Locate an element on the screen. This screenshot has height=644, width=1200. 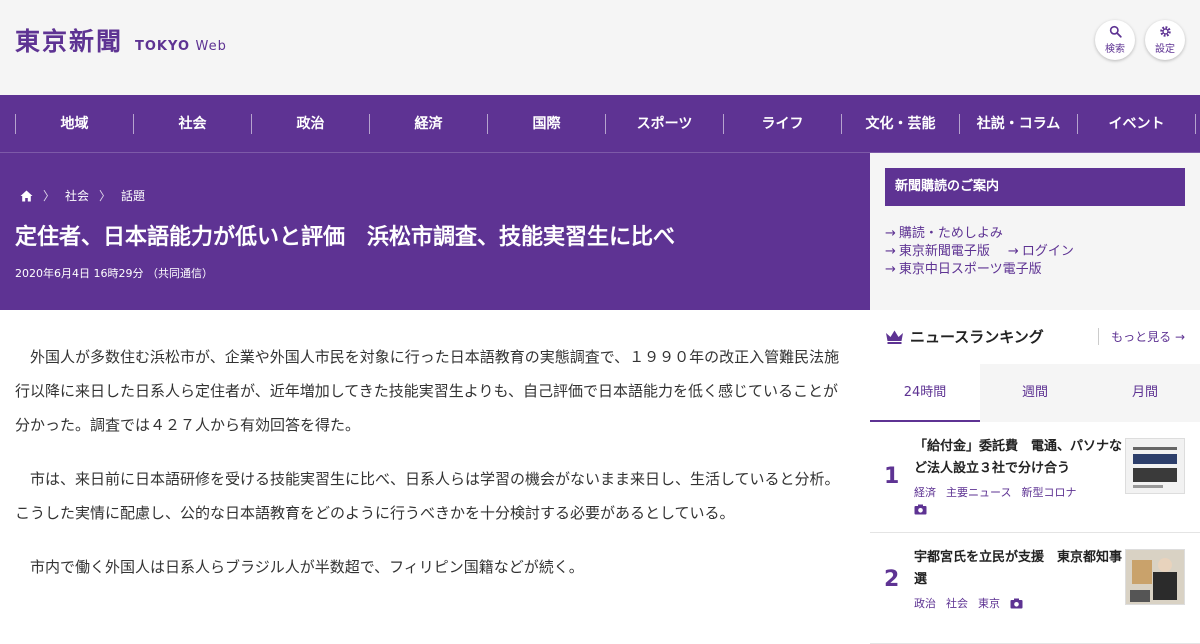
ranking-header: ニュースランキング is located at coordinates (964, 336).